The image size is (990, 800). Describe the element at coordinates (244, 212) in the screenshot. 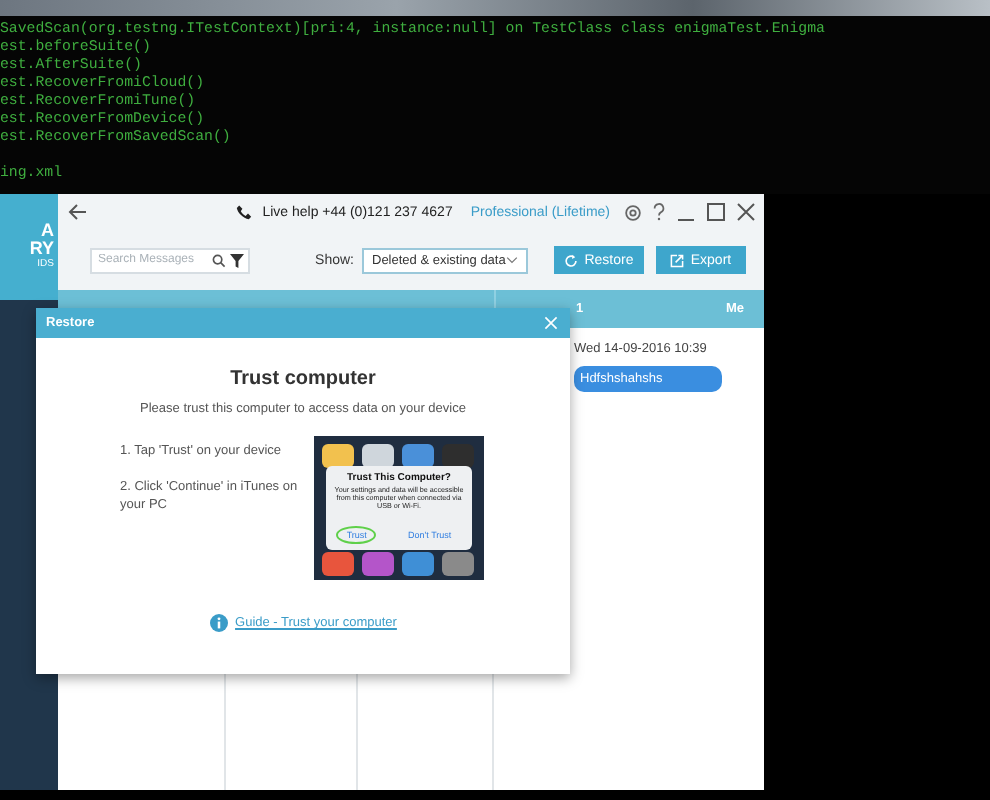

I see `phone-icon` at that location.